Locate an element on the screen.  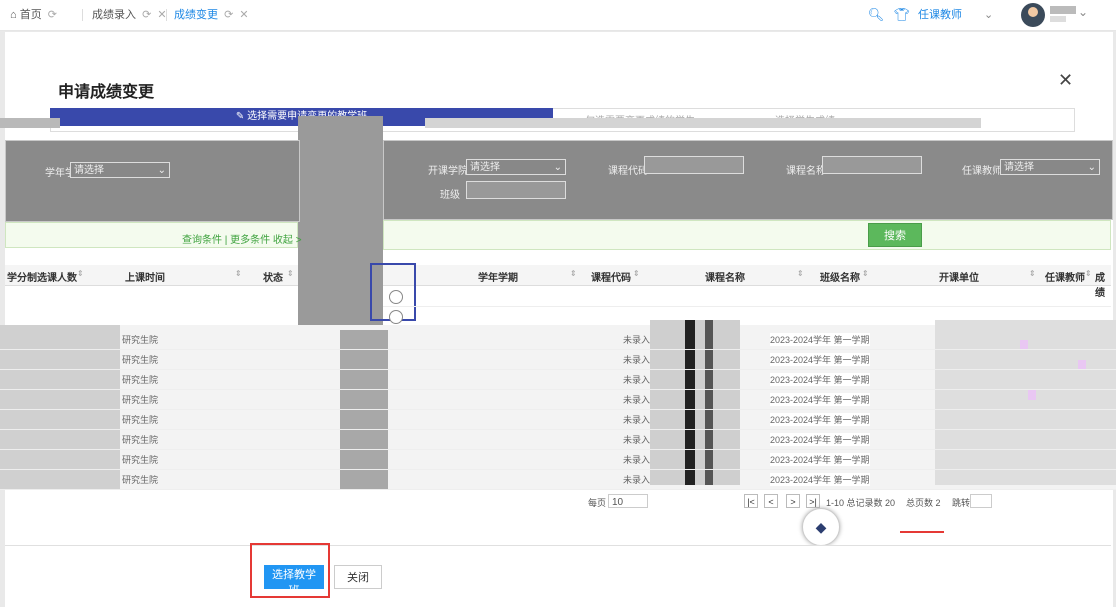
term-select: 请选择 ⌄ is located at coordinates (120, 170).